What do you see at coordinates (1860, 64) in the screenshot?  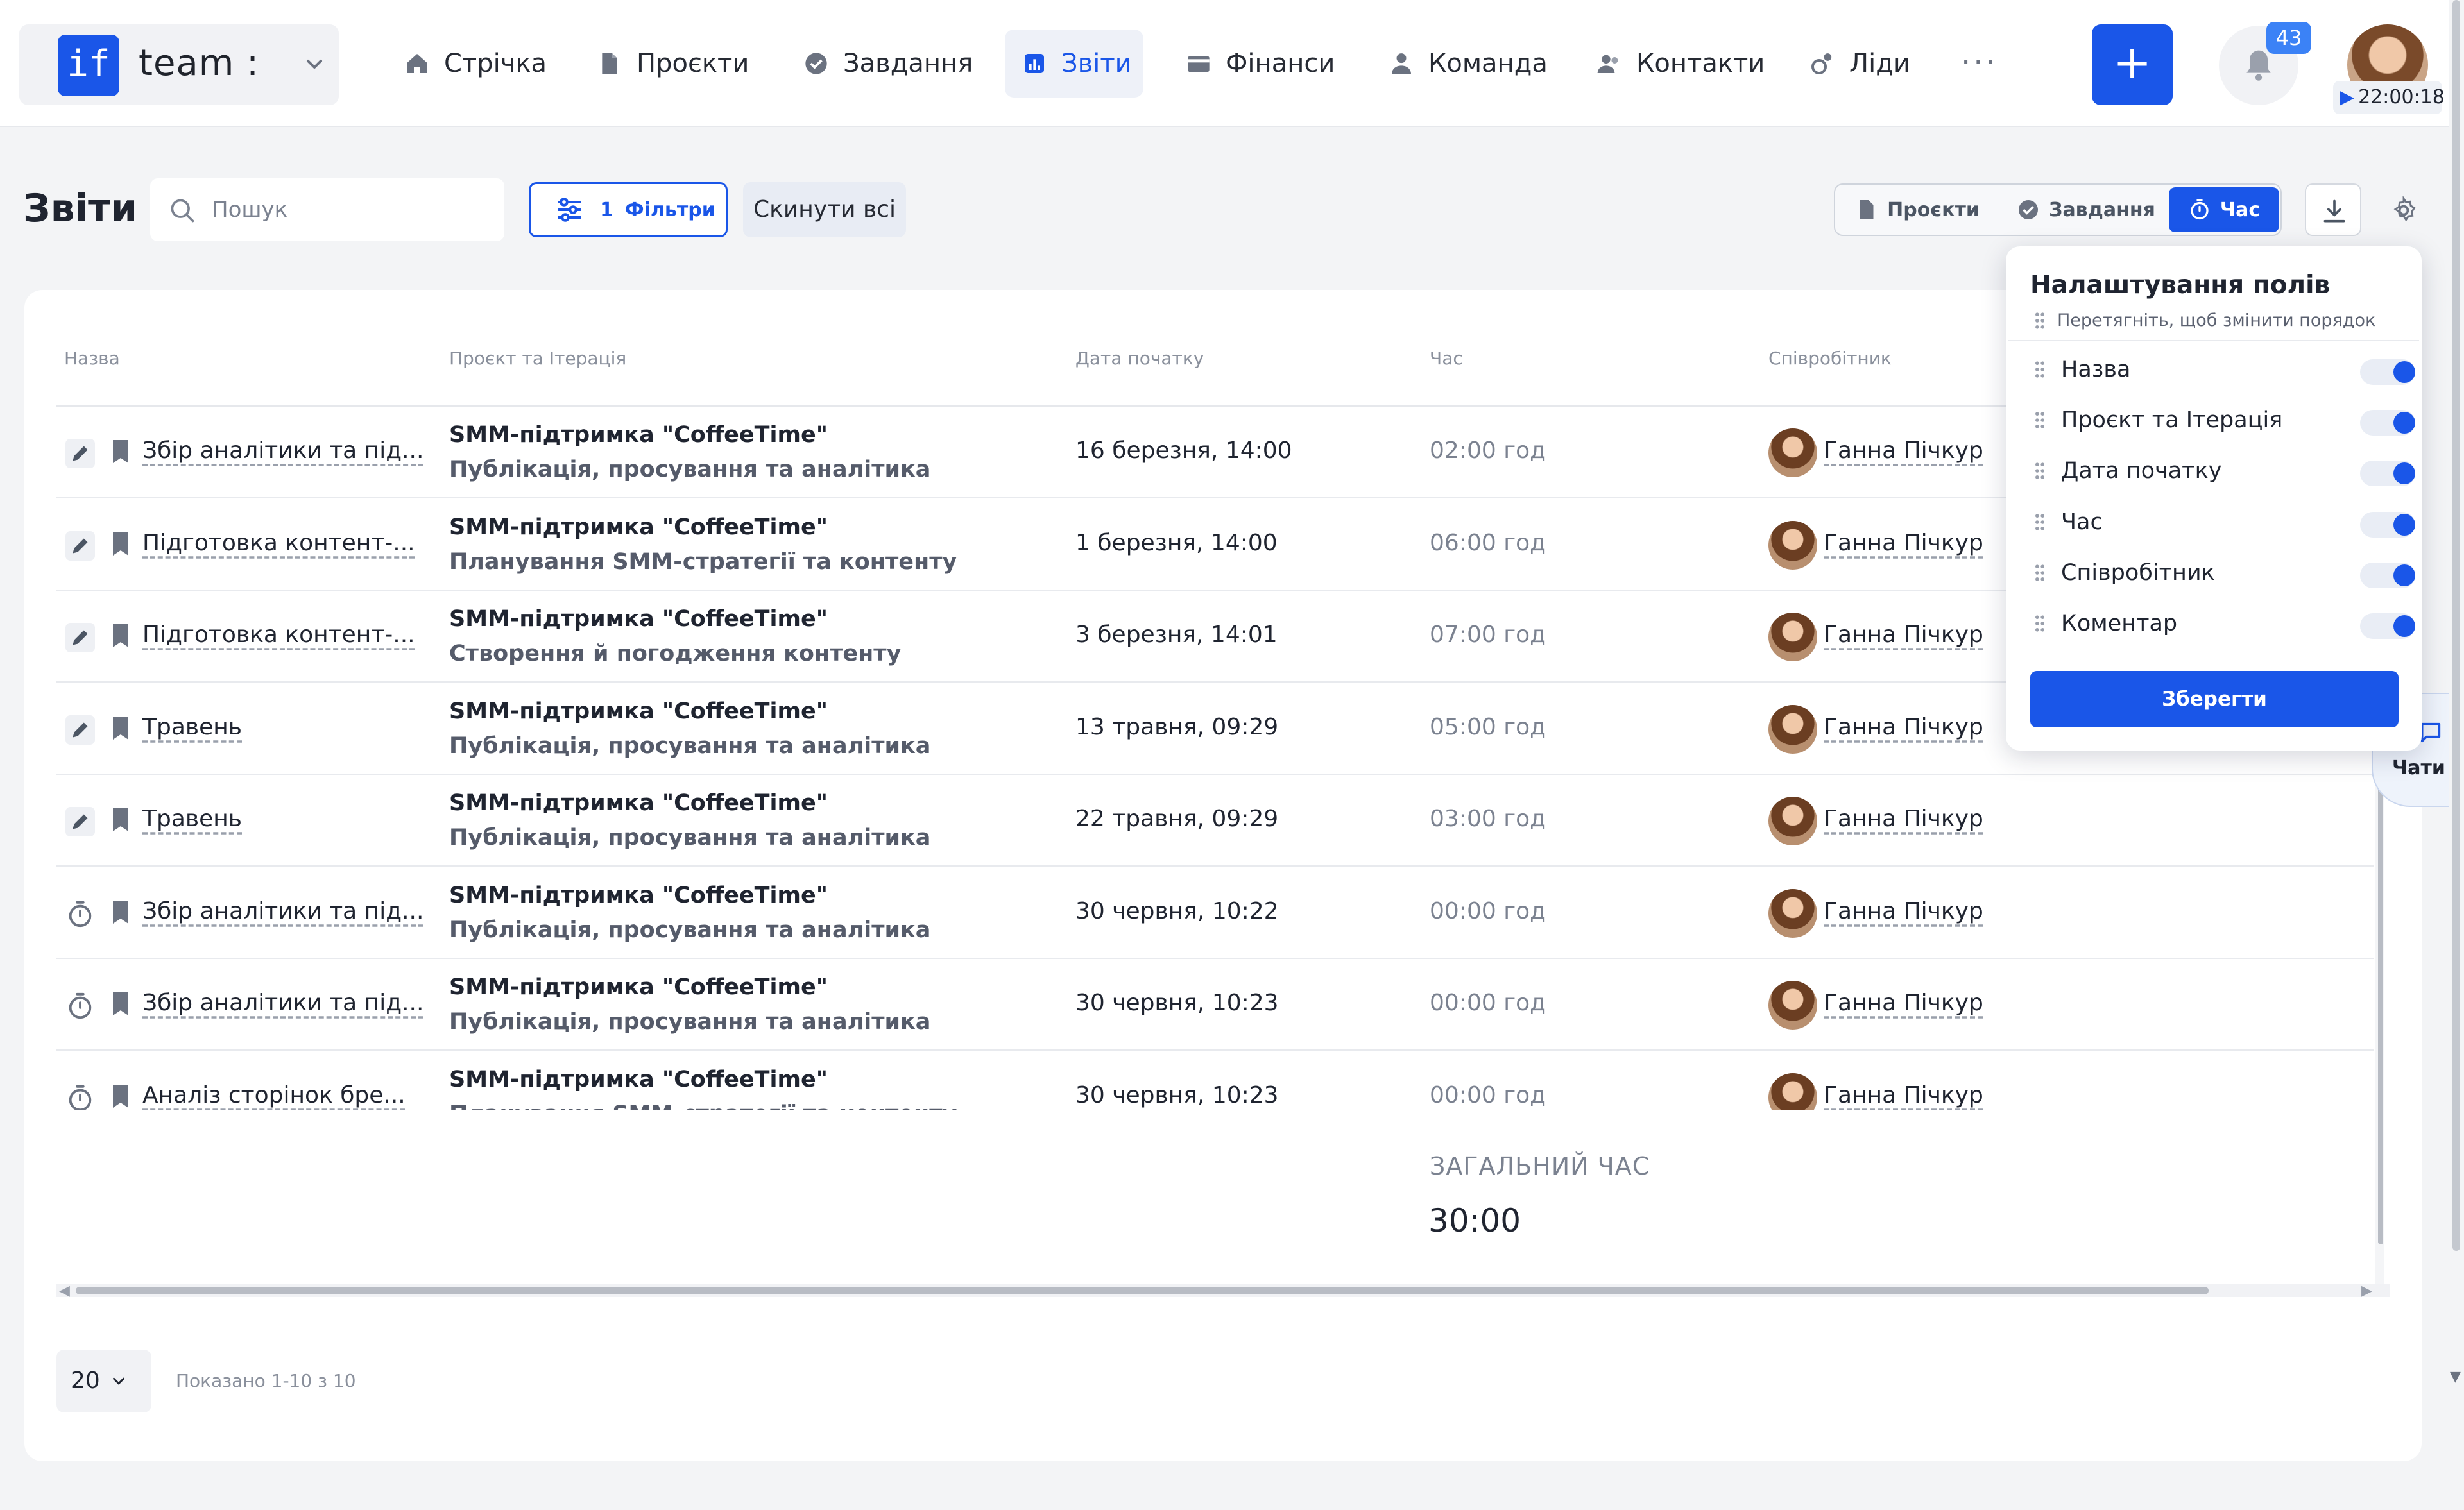 I see `nav-item-leads: Ліди` at bounding box center [1860, 64].